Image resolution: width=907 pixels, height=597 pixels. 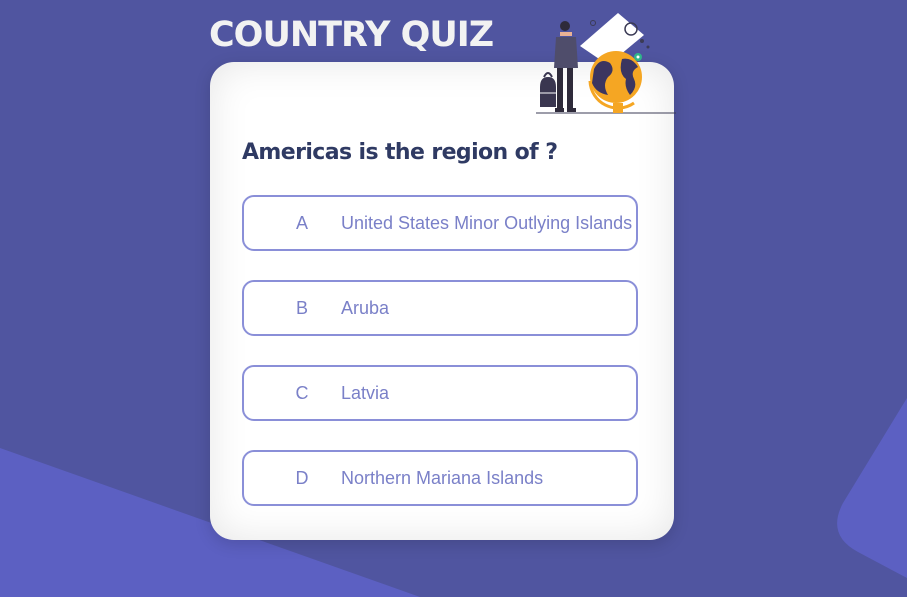 What do you see at coordinates (487, 222) in the screenshot?
I see `option-text: United States Minor Outlying Islands` at bounding box center [487, 222].